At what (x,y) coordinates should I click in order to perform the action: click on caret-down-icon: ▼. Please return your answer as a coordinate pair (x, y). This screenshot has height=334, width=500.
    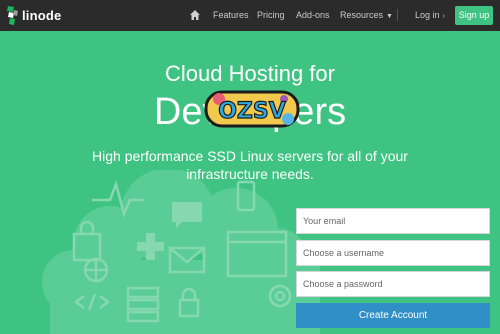
    Looking at the image, I should click on (389, 16).